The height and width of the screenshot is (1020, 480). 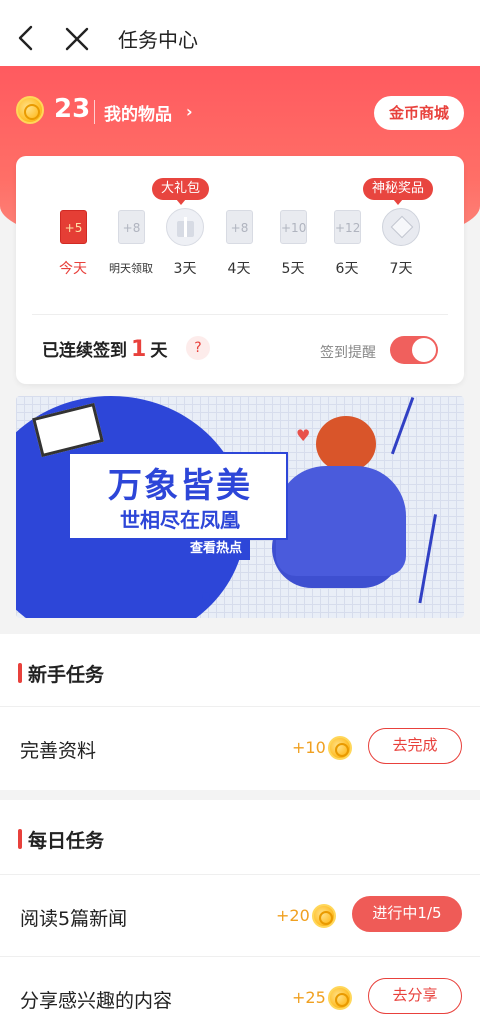 What do you see at coordinates (26, 38) in the screenshot?
I see `back-arrow-icon` at bounding box center [26, 38].